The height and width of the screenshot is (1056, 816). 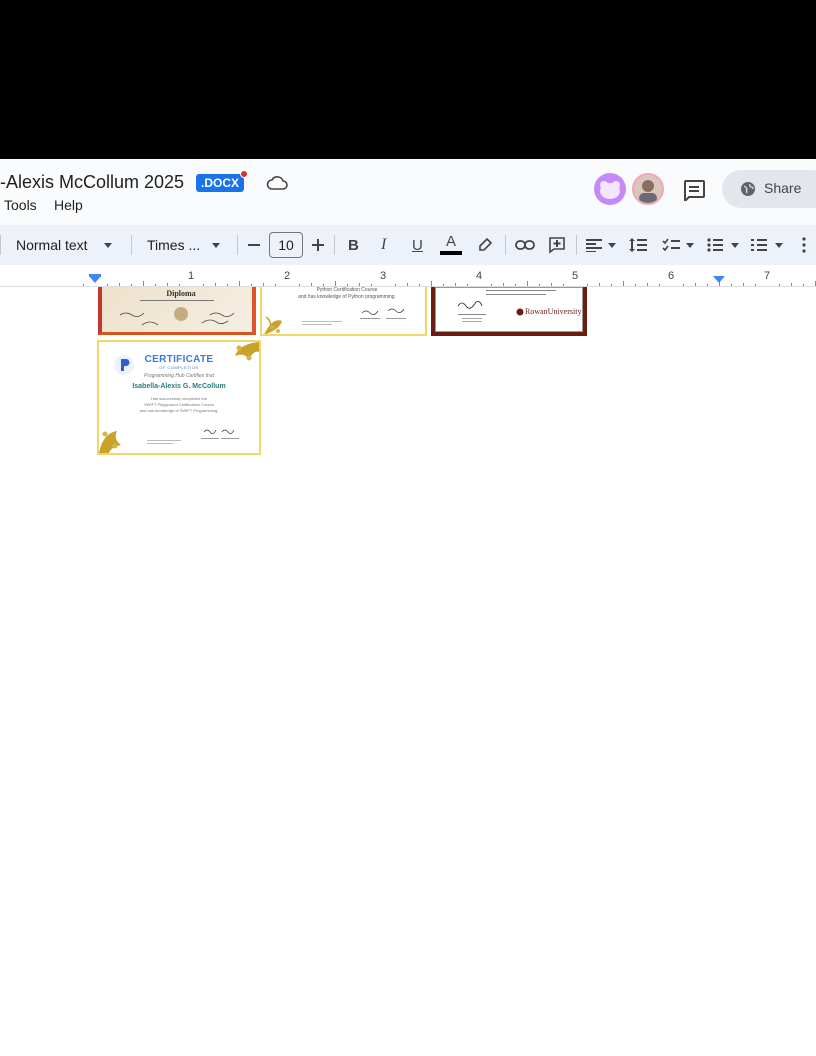 What do you see at coordinates (451, 245) in the screenshot?
I see `text-color-button: A` at bounding box center [451, 245].